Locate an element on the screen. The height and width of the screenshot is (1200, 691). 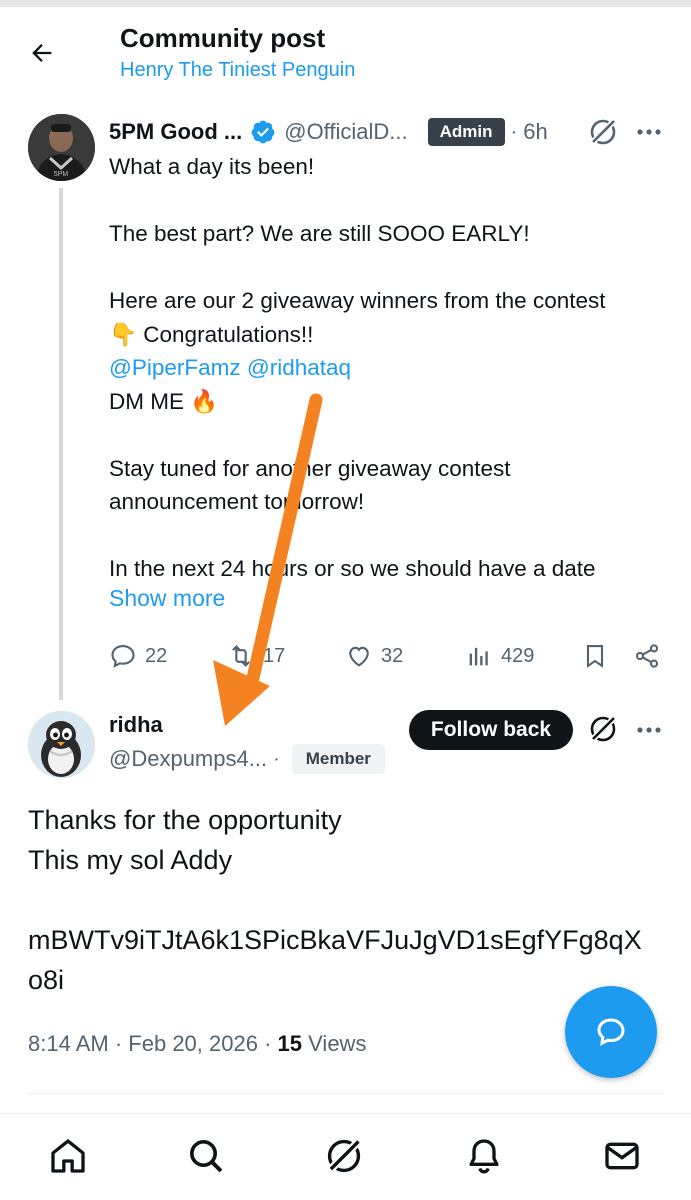
home-icon is located at coordinates (68, 1156).